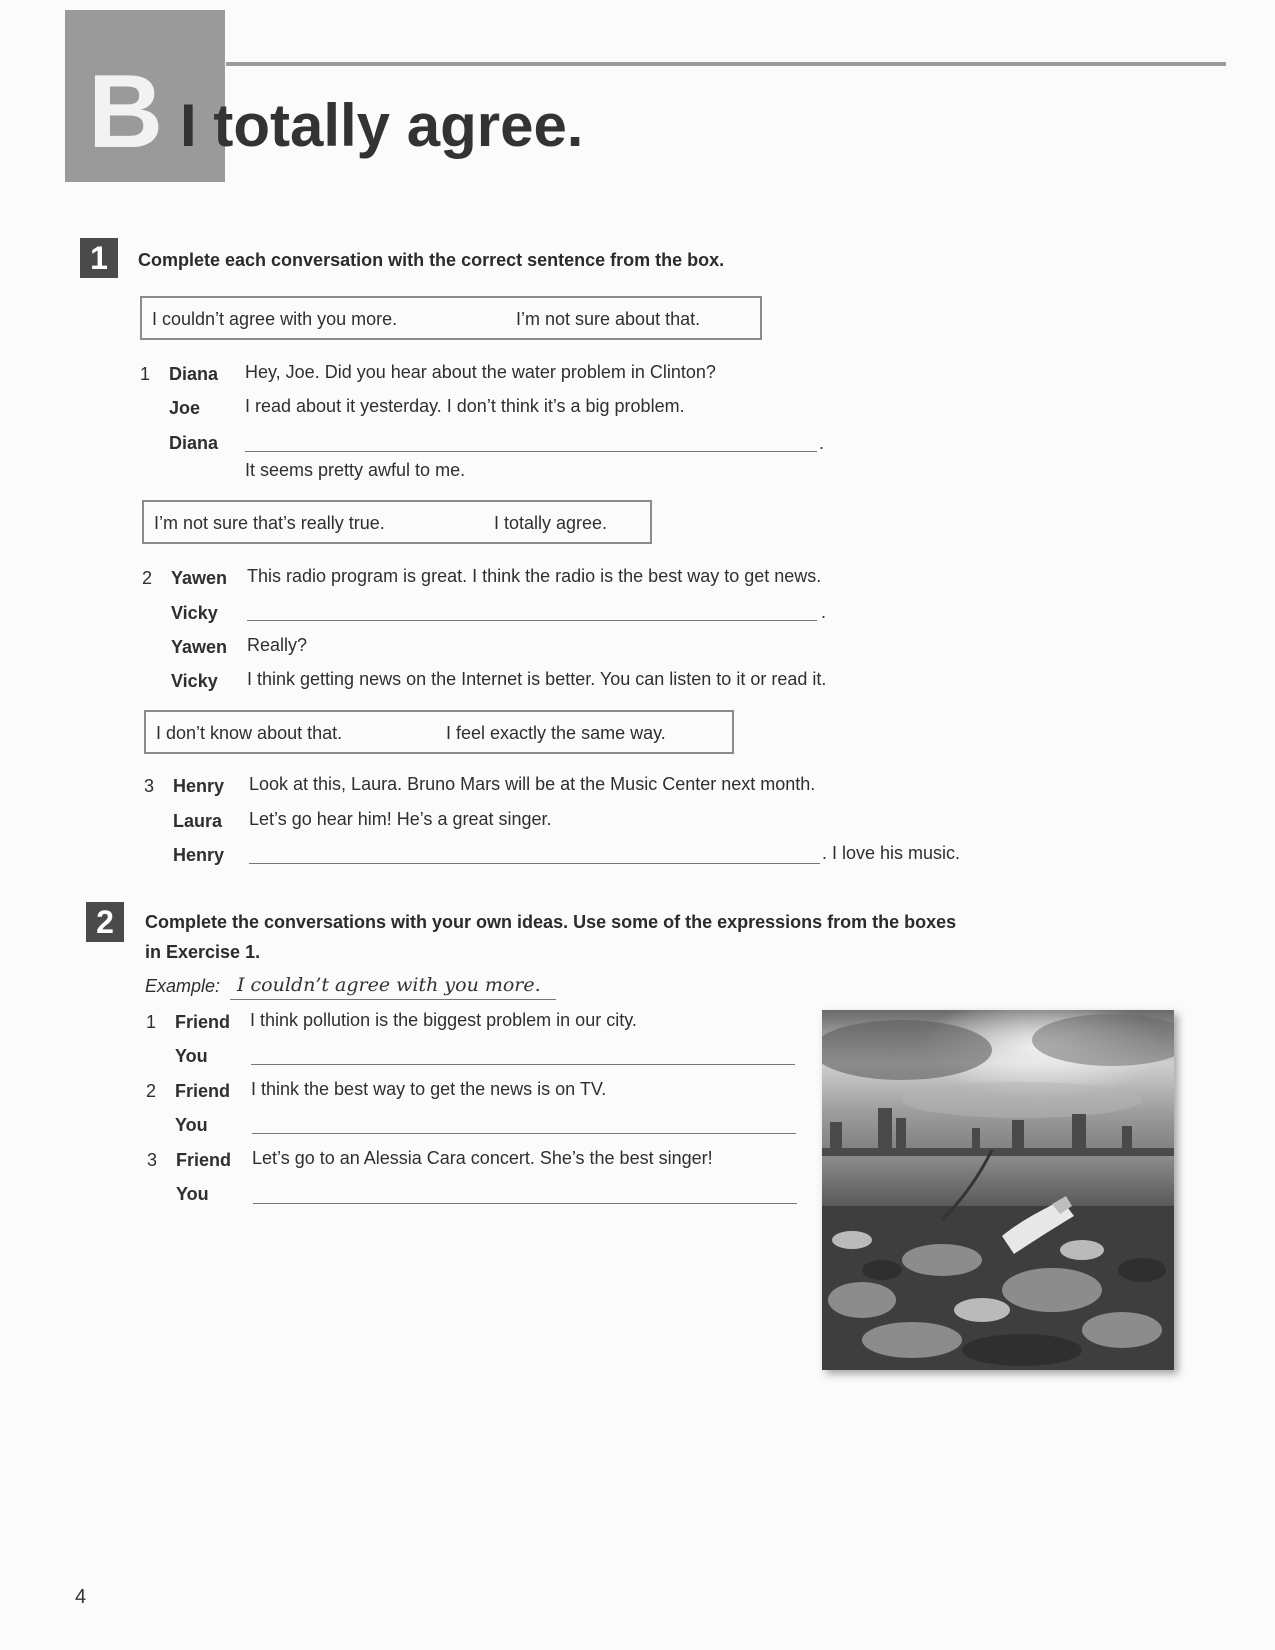 This screenshot has width=1275, height=1650. What do you see at coordinates (81, 1597) in the screenshot?
I see `page-number: 4` at bounding box center [81, 1597].